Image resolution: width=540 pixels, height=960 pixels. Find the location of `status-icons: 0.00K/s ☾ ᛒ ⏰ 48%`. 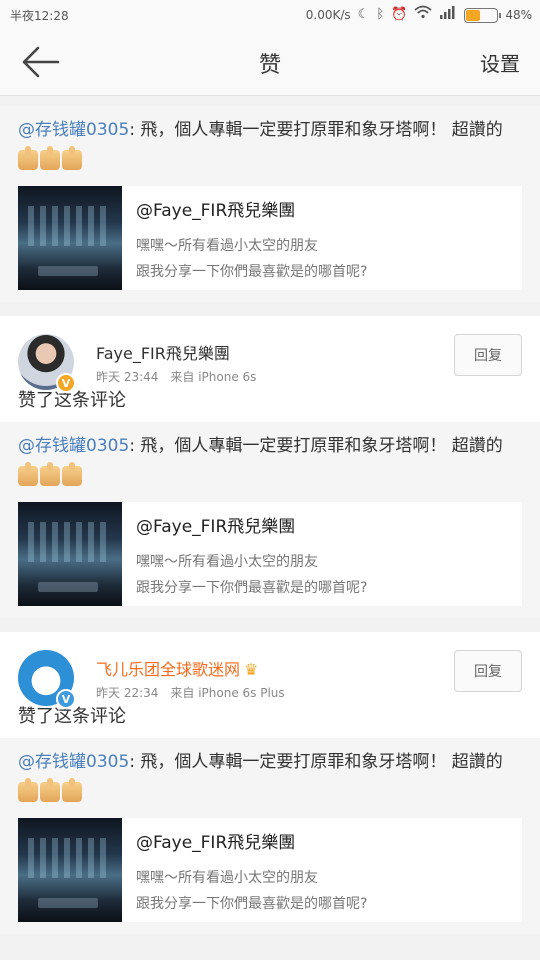

status-icons: 0.00K/s ☾ ᛒ ⏰ 48% is located at coordinates (419, 15).